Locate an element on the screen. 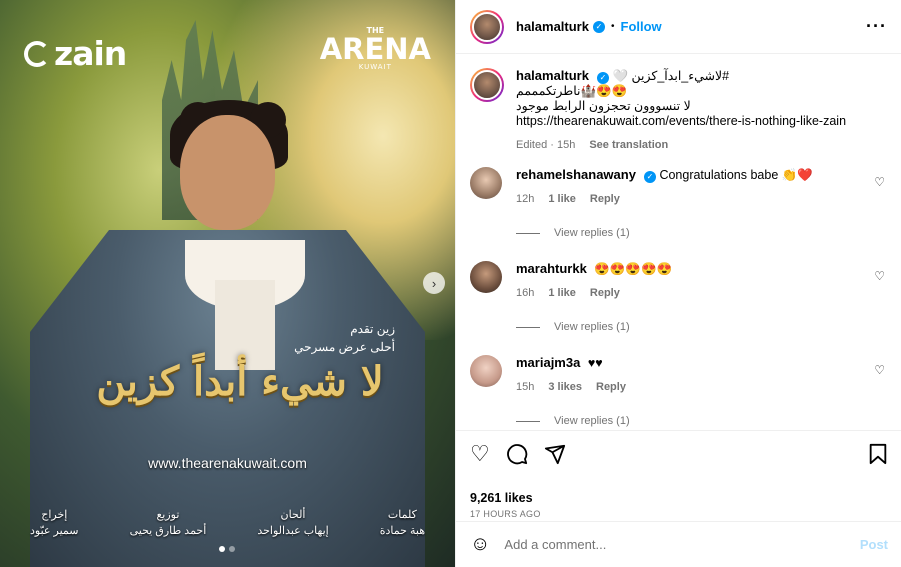  comment-username: mariajm3a is located at coordinates (548, 362).